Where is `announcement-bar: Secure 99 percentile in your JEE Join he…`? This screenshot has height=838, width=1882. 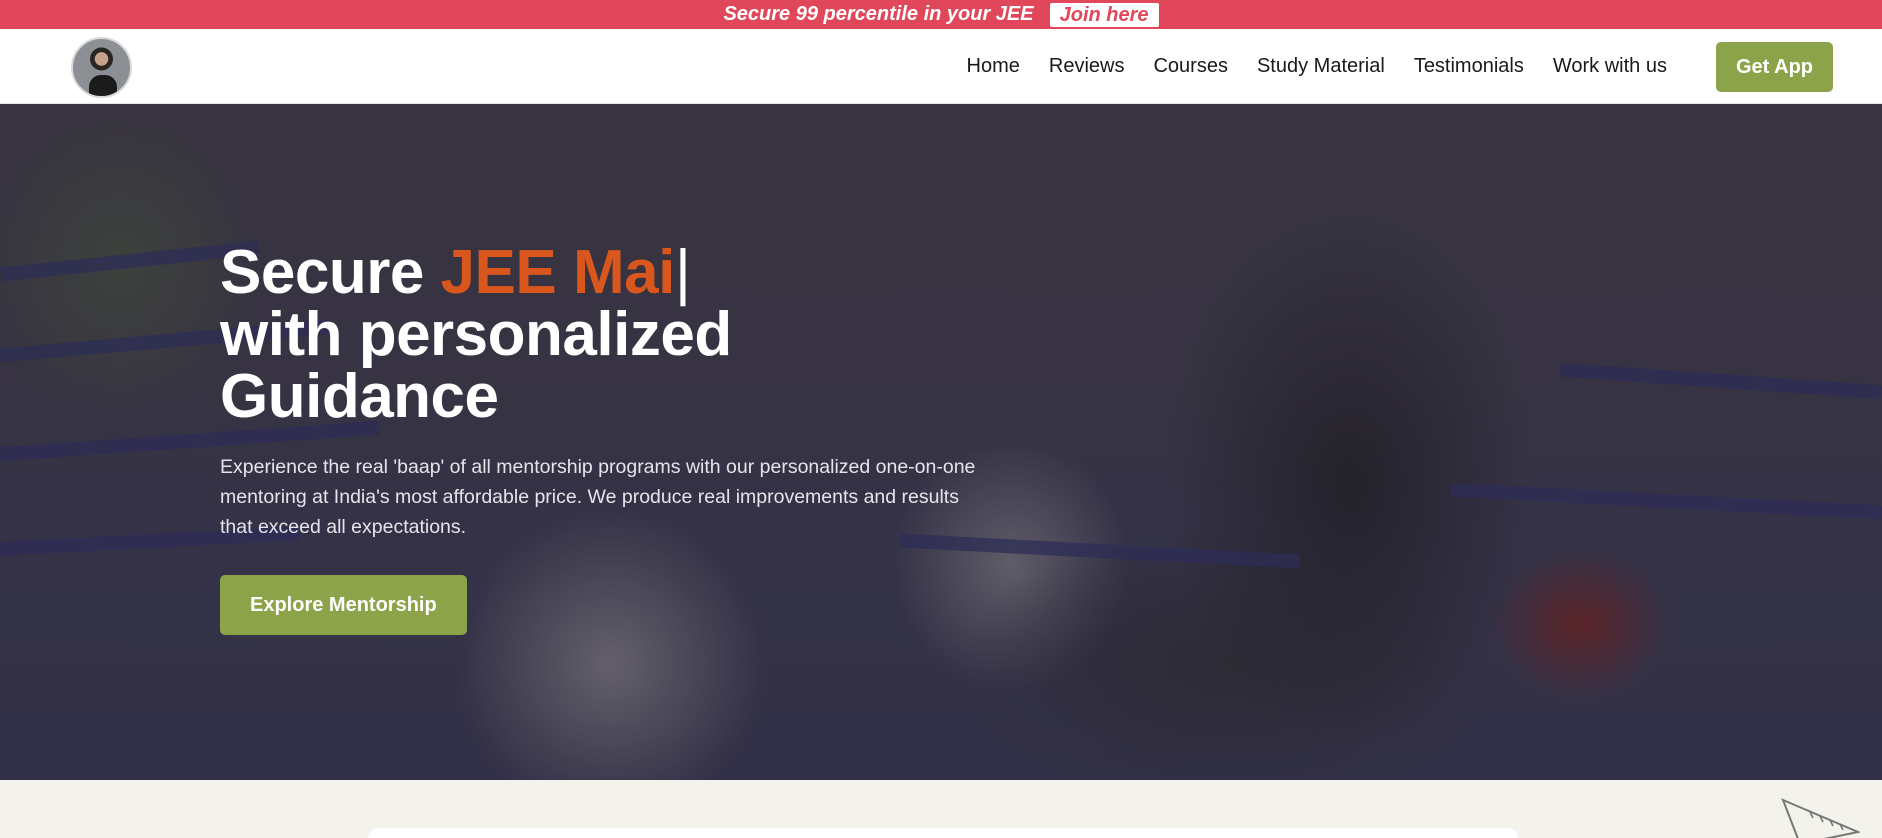 announcement-bar: Secure 99 percentile in your JEE Join he… is located at coordinates (941, 14).